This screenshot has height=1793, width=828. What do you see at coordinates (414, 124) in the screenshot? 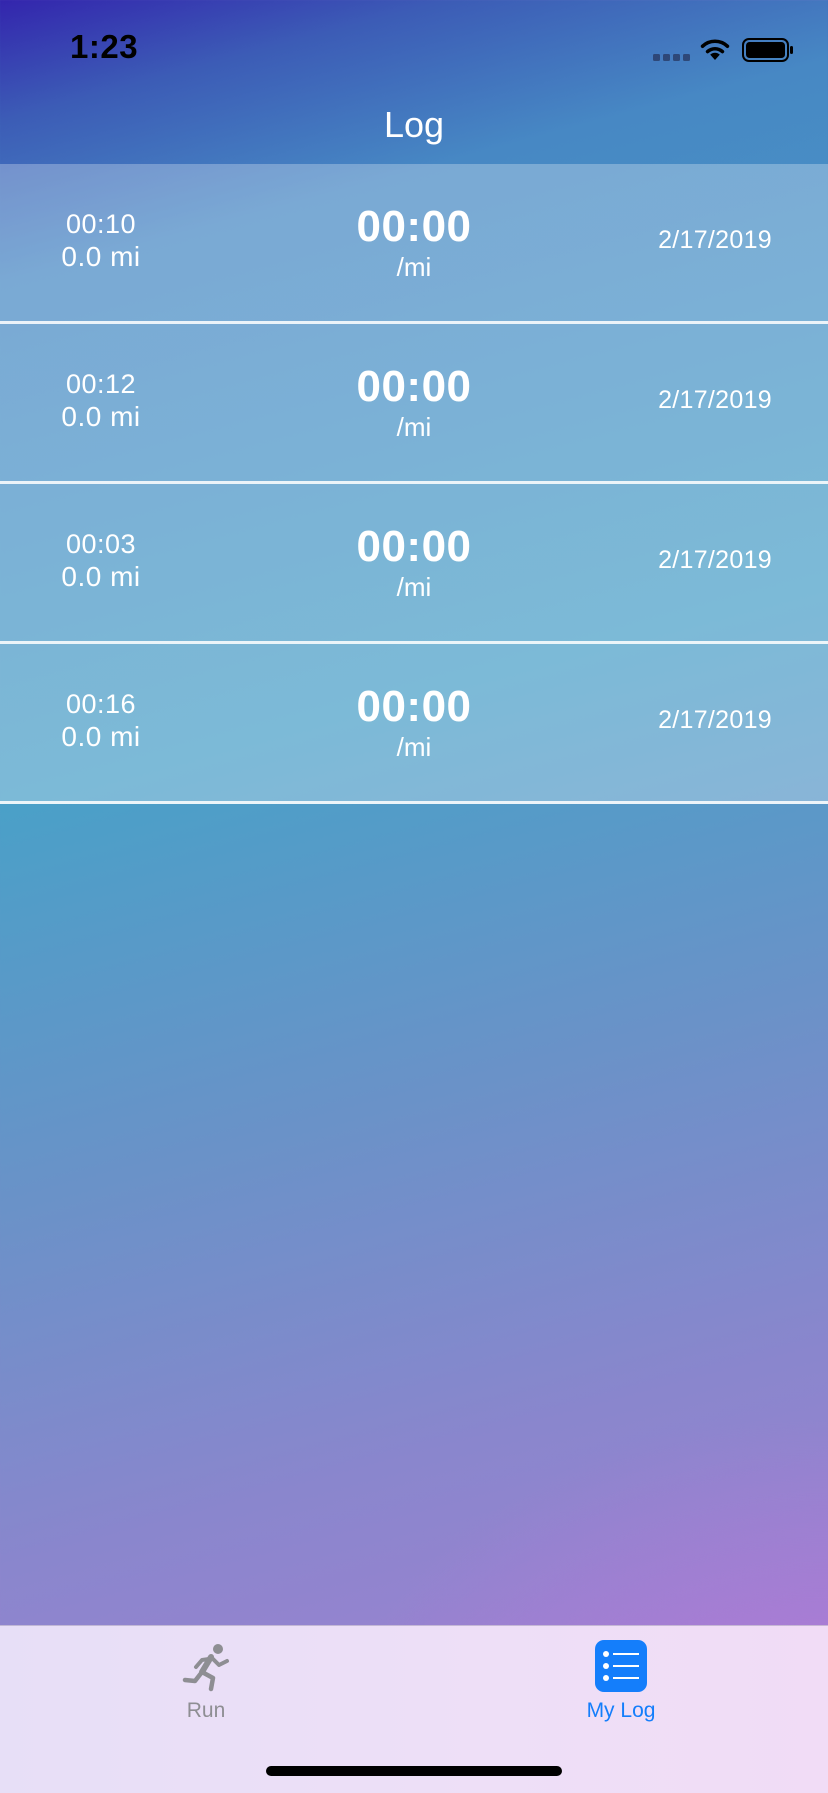
I see `page-title: Log` at bounding box center [414, 124].